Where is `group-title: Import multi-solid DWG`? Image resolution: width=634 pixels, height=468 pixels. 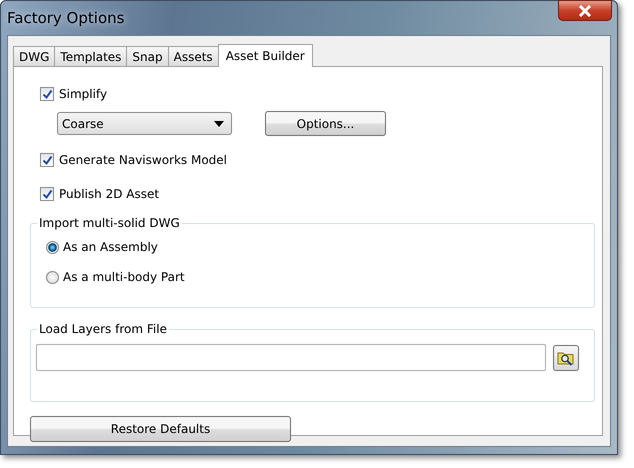
group-title: Import multi-solid DWG is located at coordinates (109, 223).